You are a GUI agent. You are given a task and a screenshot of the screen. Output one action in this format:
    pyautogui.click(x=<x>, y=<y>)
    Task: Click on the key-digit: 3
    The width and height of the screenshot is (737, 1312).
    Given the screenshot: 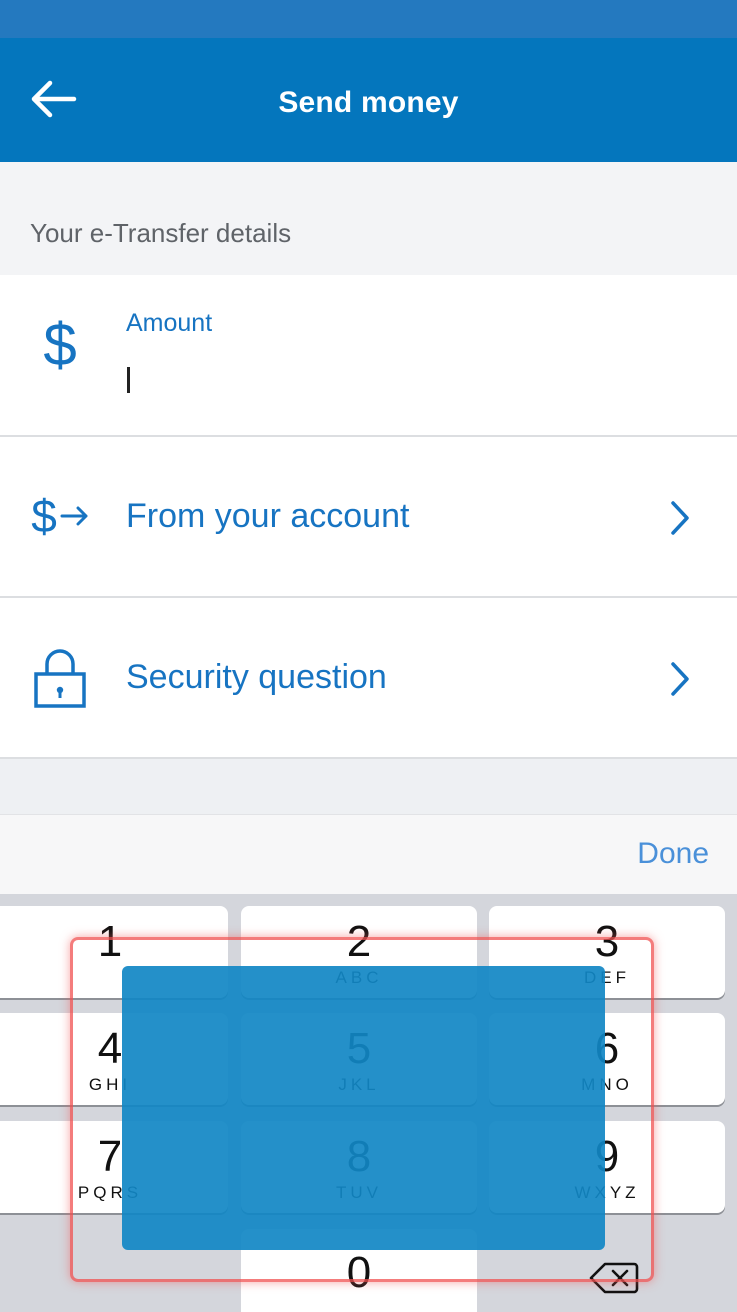 What is the action you would take?
    pyautogui.click(x=607, y=941)
    